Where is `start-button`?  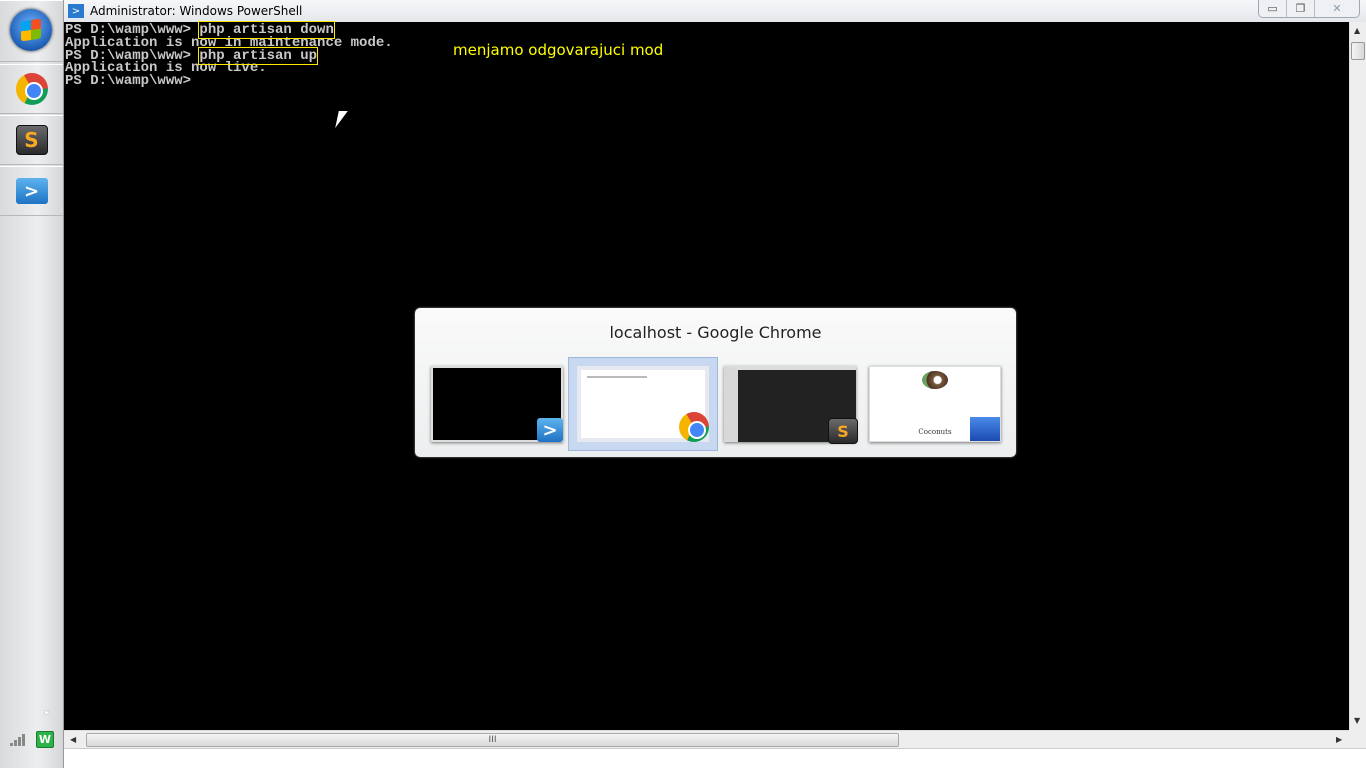 start-button is located at coordinates (31, 31).